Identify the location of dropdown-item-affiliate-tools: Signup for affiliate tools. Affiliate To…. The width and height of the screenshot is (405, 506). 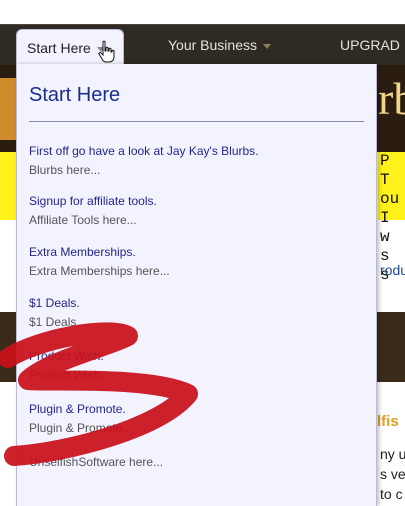
(194, 210).